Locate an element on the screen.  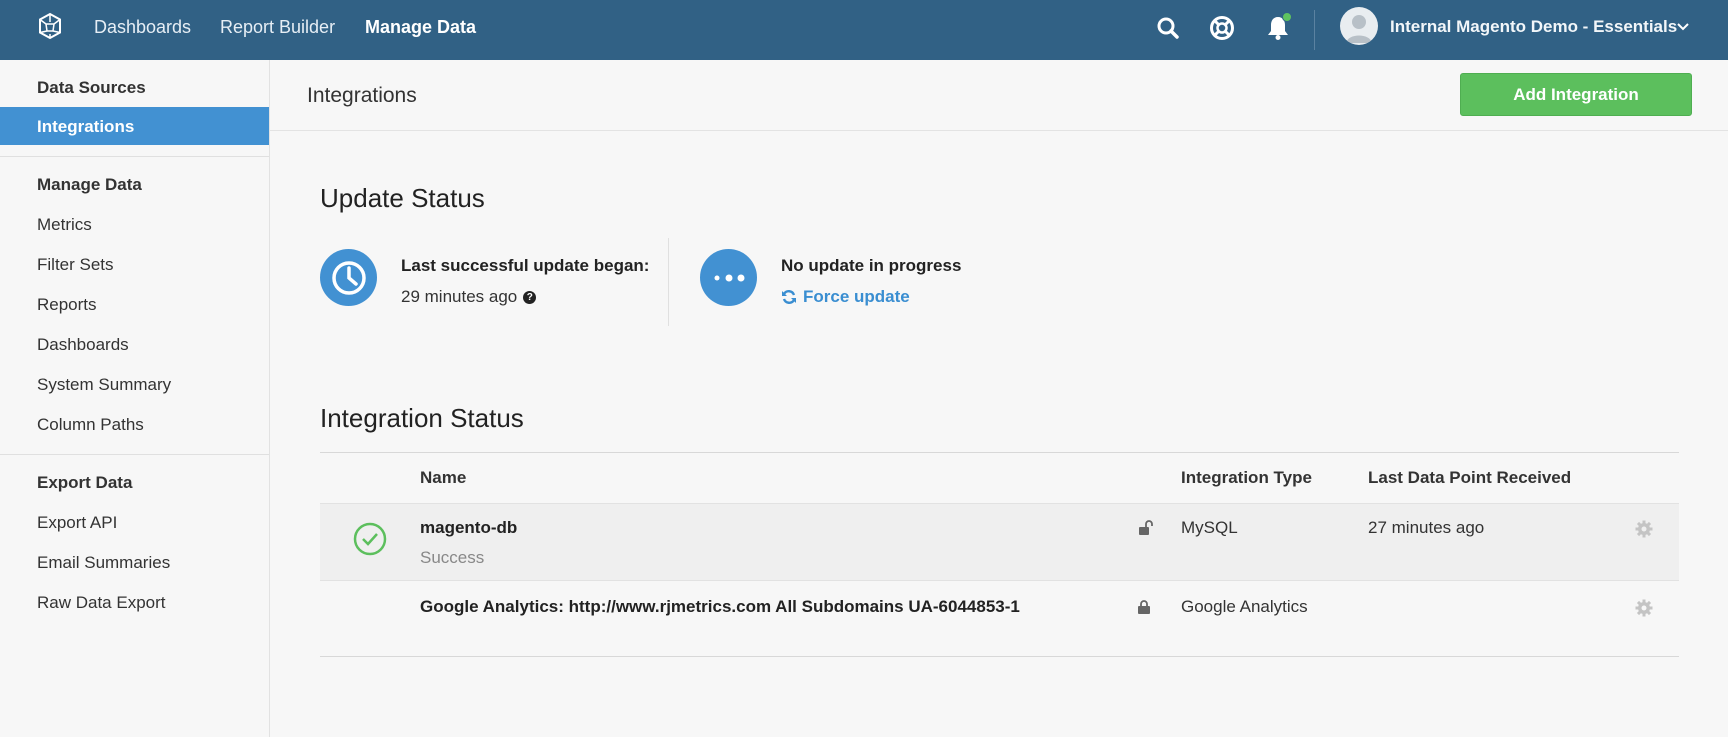
update-status-title: Update Status is located at coordinates (402, 198).